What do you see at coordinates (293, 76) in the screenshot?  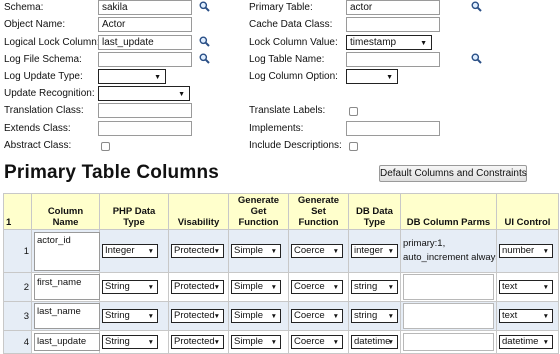 I see `log-column-option-label: Log Column Option:` at bounding box center [293, 76].